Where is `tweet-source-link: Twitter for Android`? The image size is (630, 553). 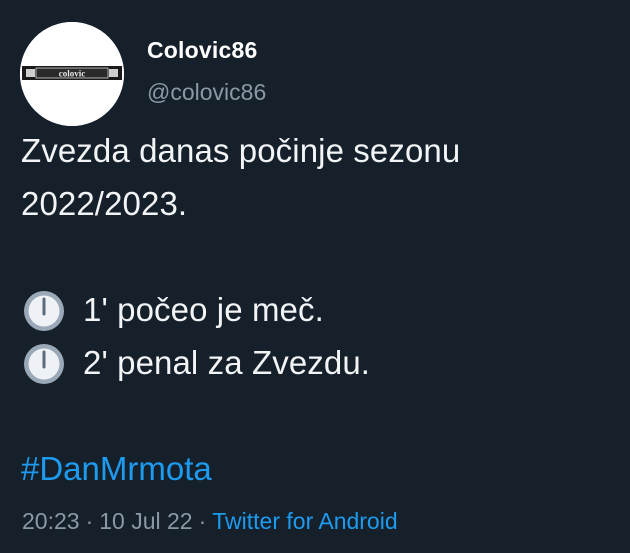 tweet-source-link: Twitter for Android is located at coordinates (304, 521).